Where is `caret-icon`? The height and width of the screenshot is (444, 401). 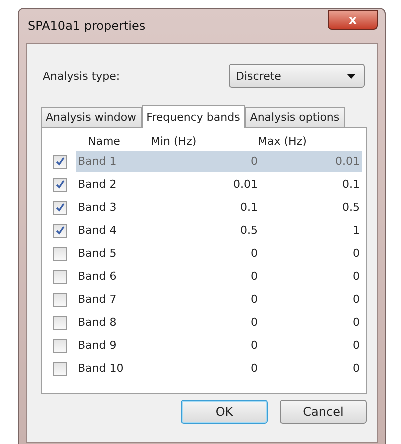 caret-icon is located at coordinates (351, 76).